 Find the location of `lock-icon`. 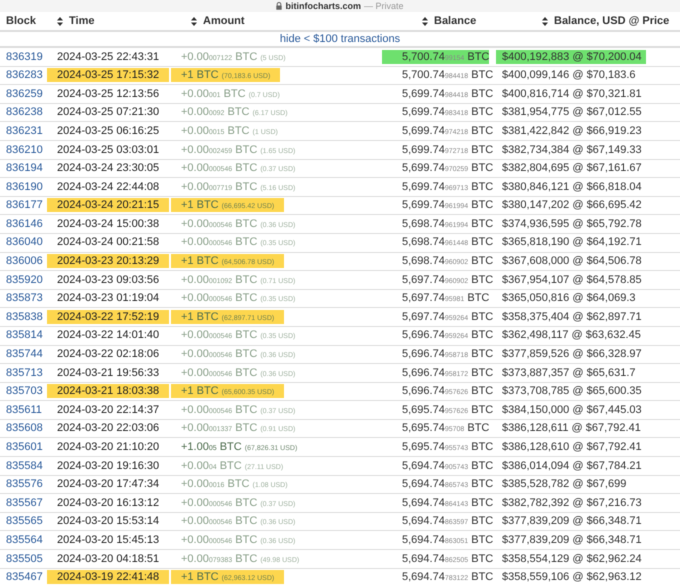

lock-icon is located at coordinates (279, 6).